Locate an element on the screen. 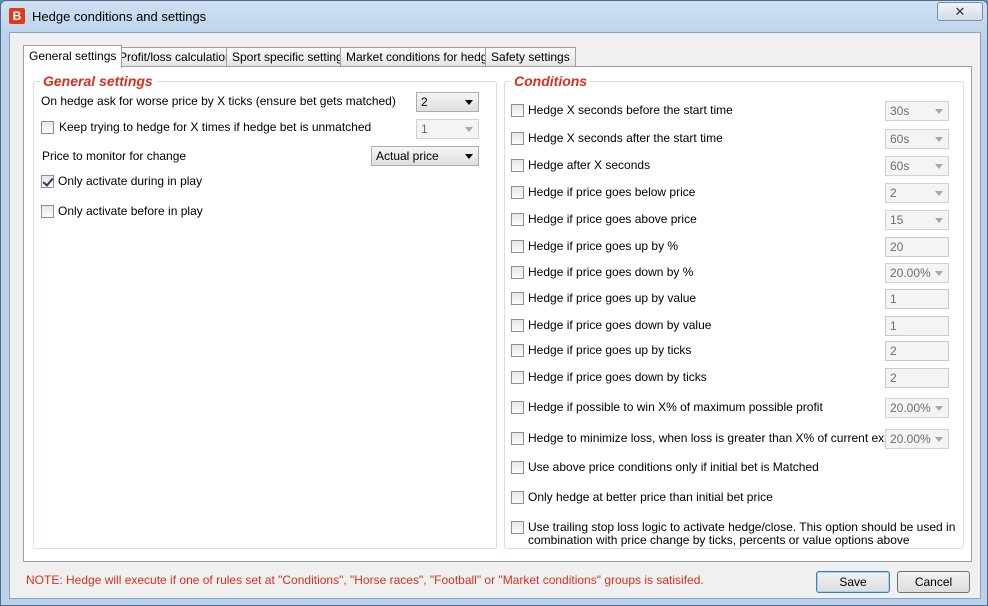 The height and width of the screenshot is (606, 988). tab-market-conditions: Market conditions for hedge is located at coordinates (420, 57).